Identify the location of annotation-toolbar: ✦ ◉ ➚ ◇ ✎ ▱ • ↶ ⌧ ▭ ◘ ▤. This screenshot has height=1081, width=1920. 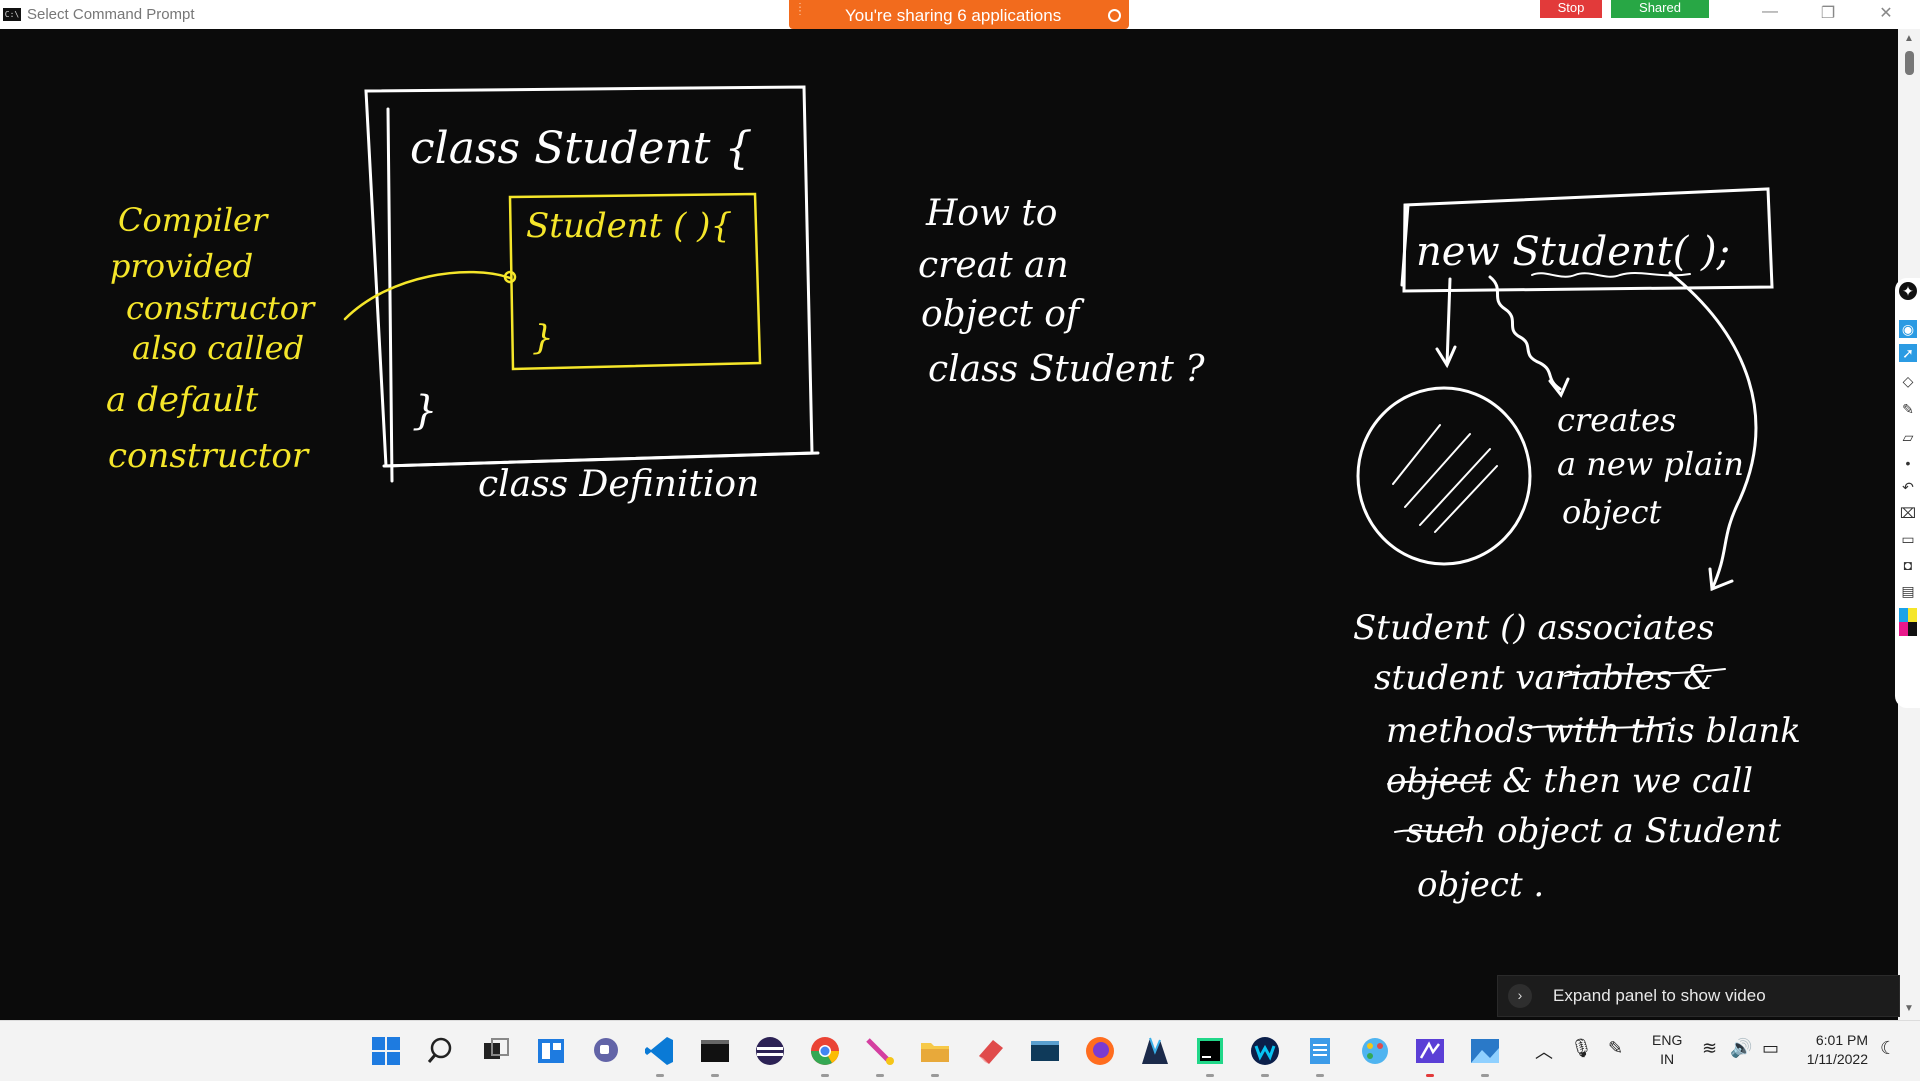
(1907, 493).